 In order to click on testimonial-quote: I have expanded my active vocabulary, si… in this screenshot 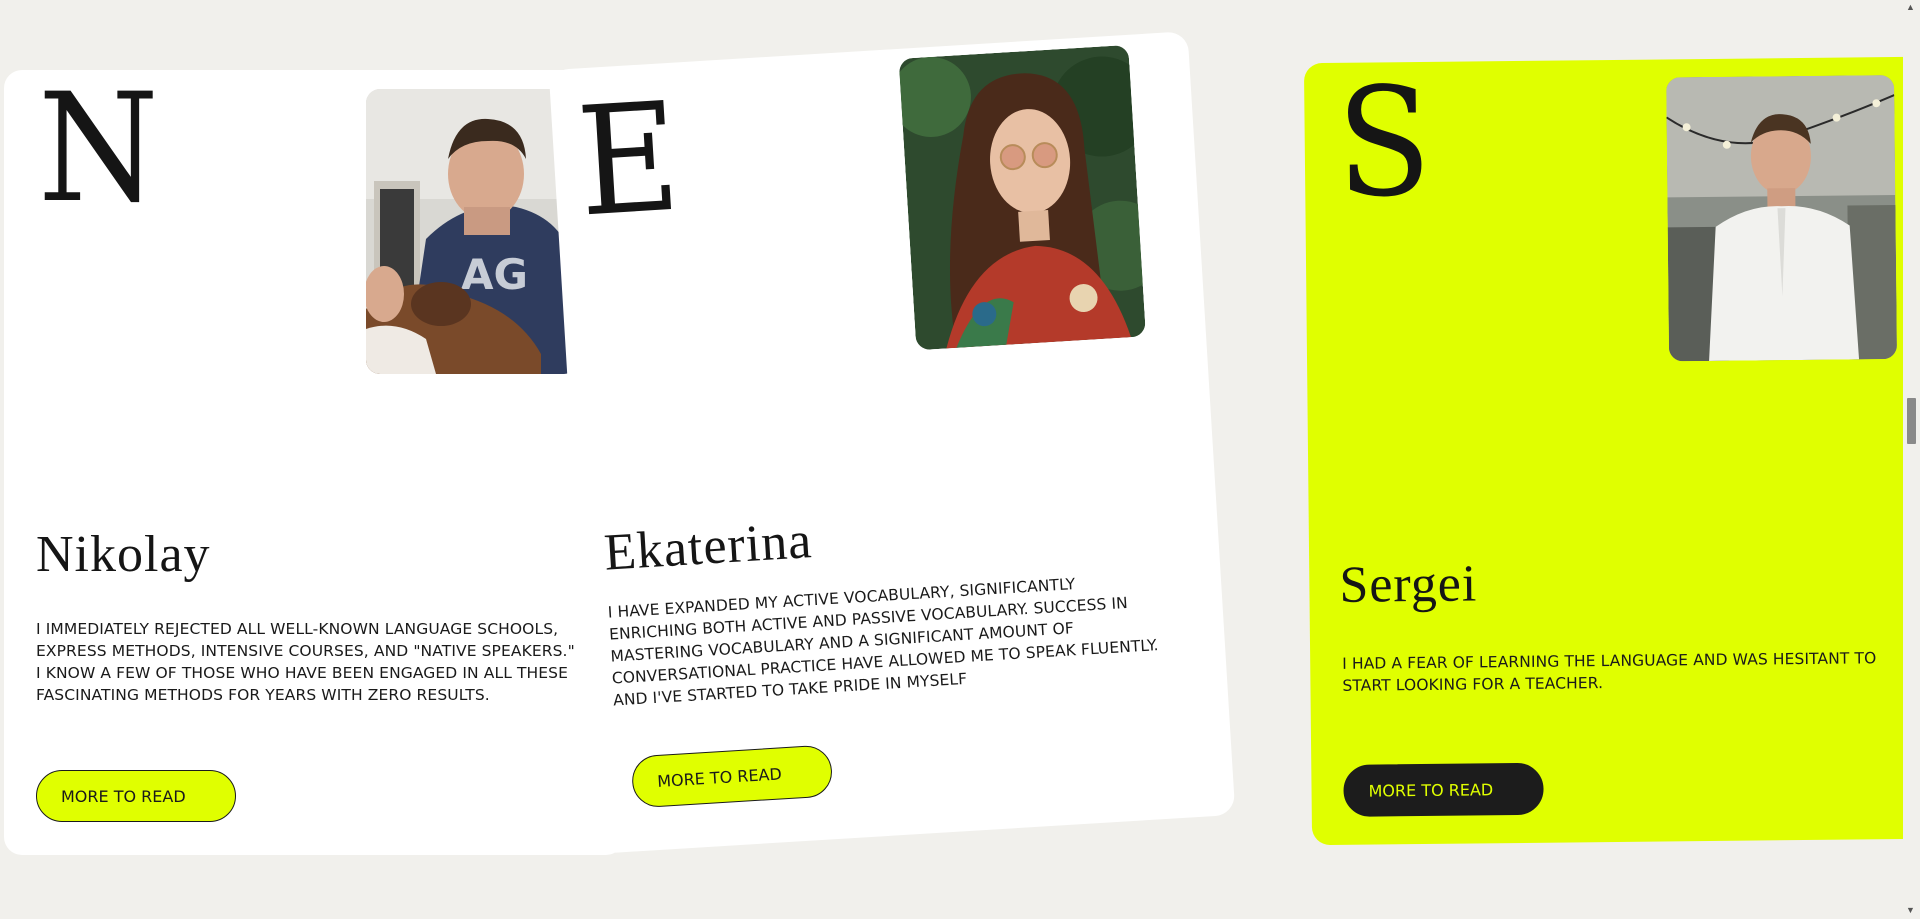, I will do `click(883, 642)`.